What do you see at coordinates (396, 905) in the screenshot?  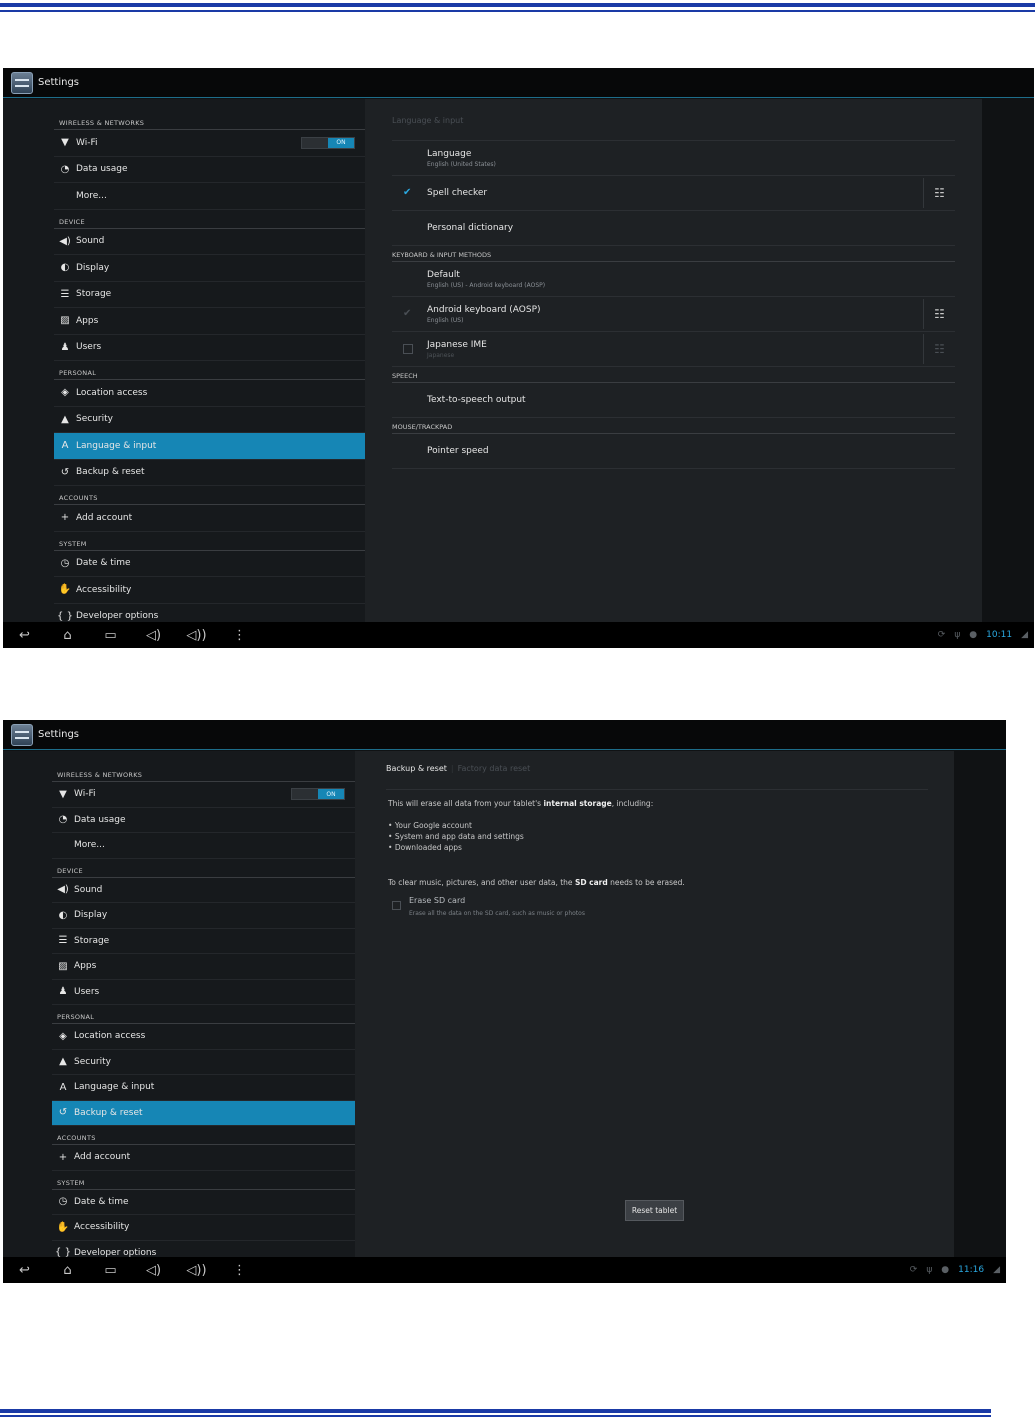 I see `erase-sd-checkbox` at bounding box center [396, 905].